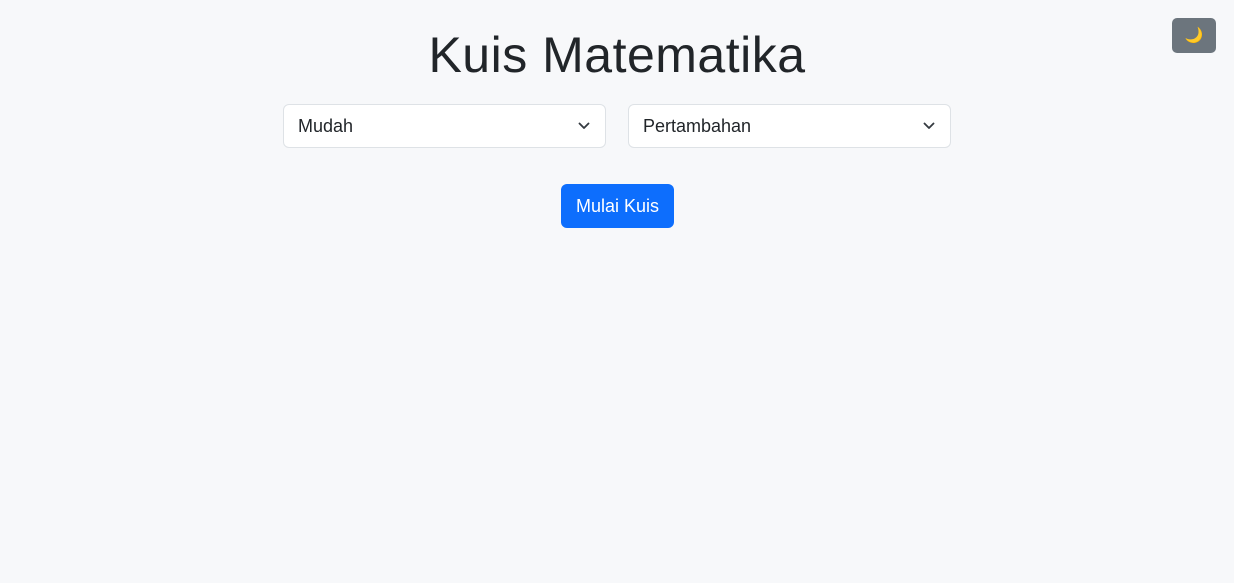 The width and height of the screenshot is (1234, 583). What do you see at coordinates (326, 125) in the screenshot?
I see `difficulty-select-value: Mudah` at bounding box center [326, 125].